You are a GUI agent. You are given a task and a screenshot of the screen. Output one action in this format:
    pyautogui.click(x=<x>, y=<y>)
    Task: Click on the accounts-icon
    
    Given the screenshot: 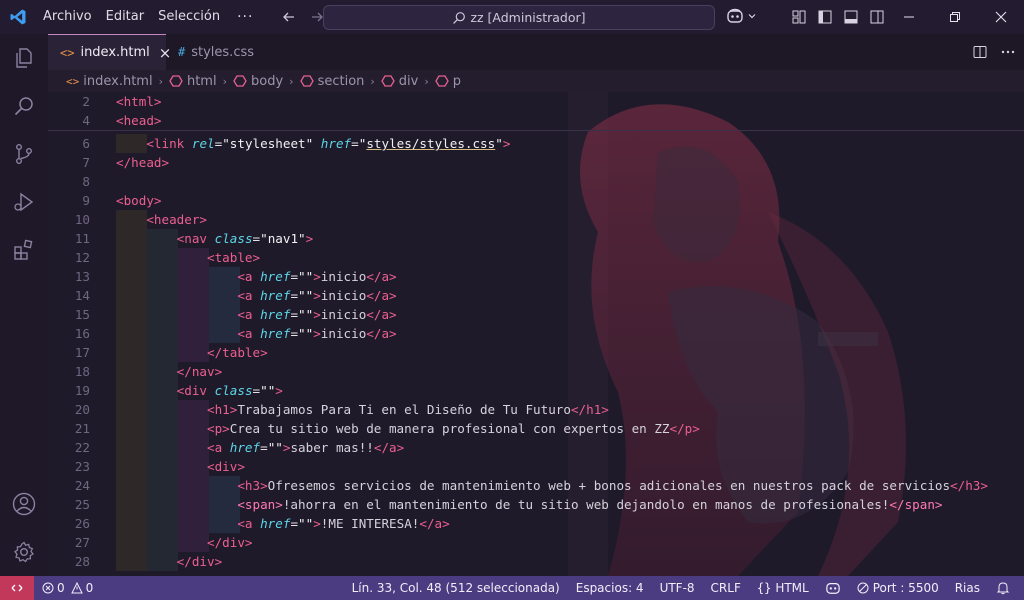 What is the action you would take?
    pyautogui.click(x=24, y=504)
    